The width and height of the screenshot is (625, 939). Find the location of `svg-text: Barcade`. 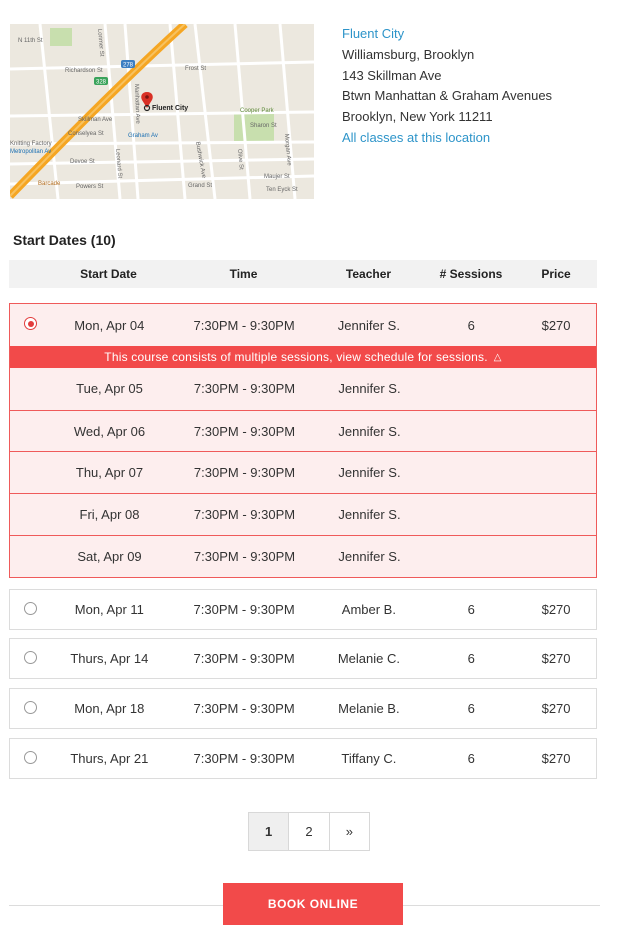

svg-text: Barcade is located at coordinates (49, 184).